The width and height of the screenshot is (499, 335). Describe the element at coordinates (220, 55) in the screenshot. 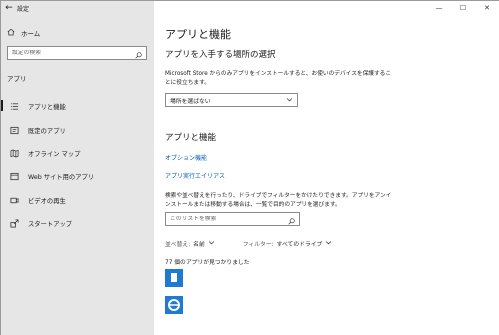

I see `acquire-heading: アプリを入手する場所の選択` at that location.